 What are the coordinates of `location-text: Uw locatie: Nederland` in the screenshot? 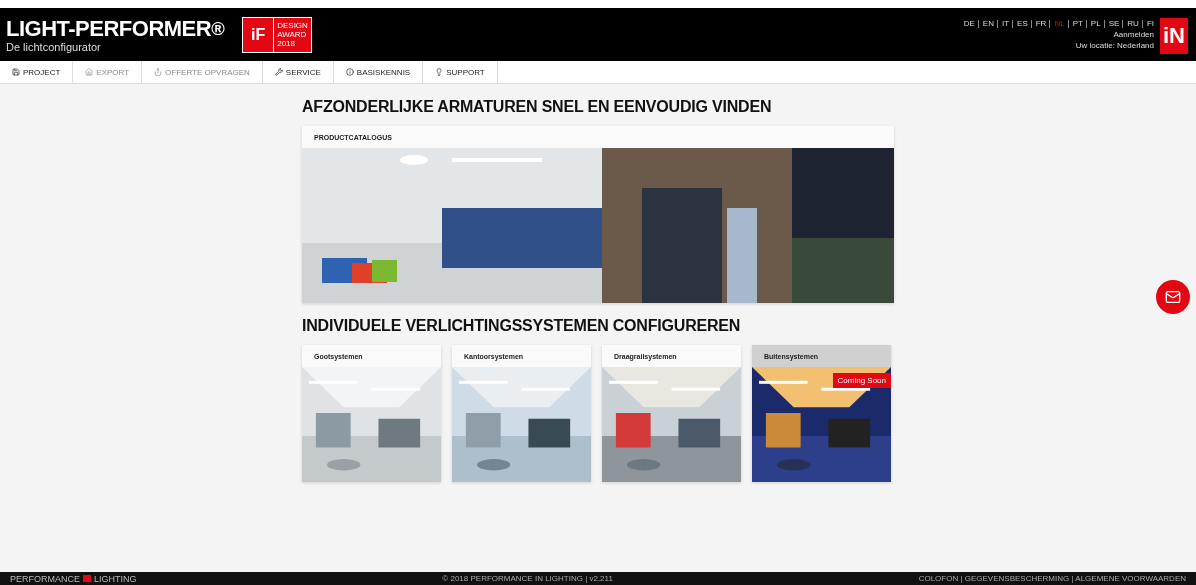 It's located at (1114, 45).